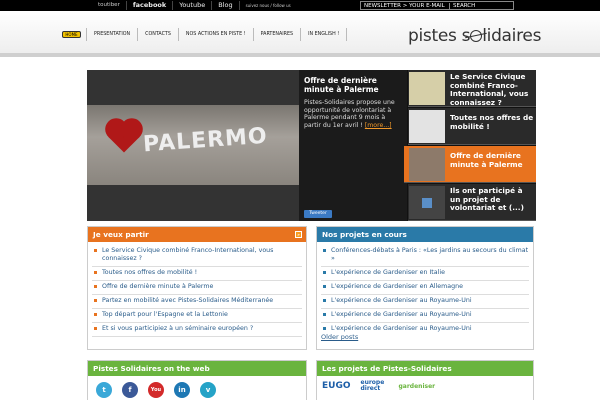  I want to click on tab-title: Offre de dernière minute à Palerme, so click(486, 160).